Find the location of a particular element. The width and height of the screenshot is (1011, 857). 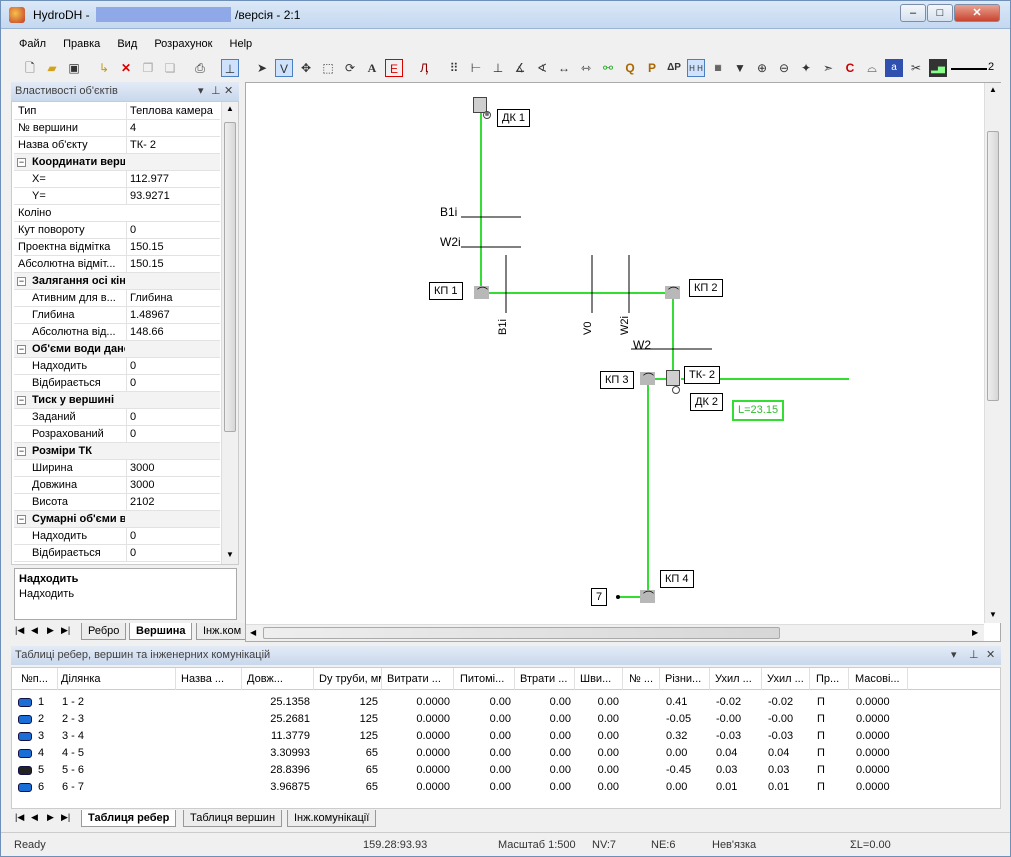

property-category: −Координати вершини is located at coordinates (117, 162).